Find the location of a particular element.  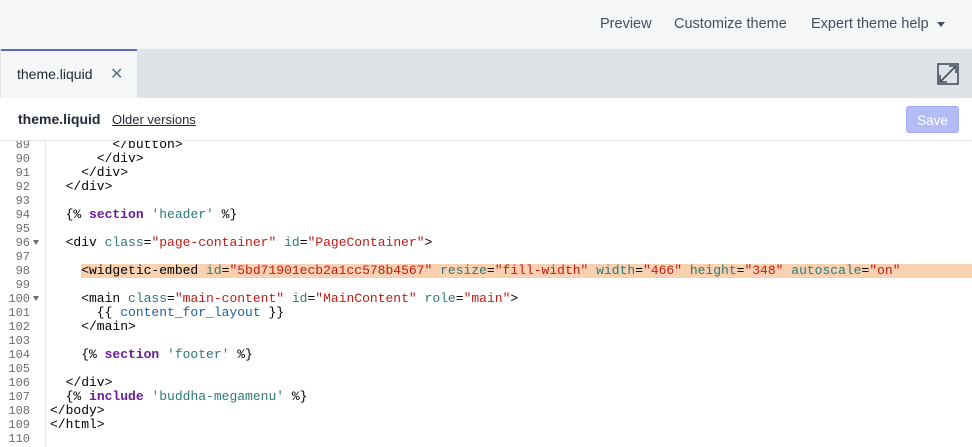

code-text: </main> is located at coordinates (93, 327).